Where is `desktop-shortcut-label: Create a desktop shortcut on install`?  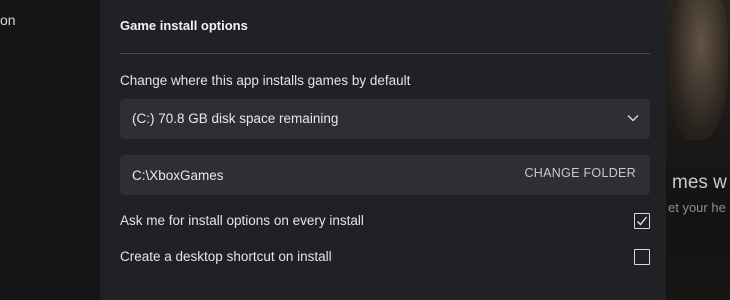 desktop-shortcut-label: Create a desktop shortcut on install is located at coordinates (226, 256).